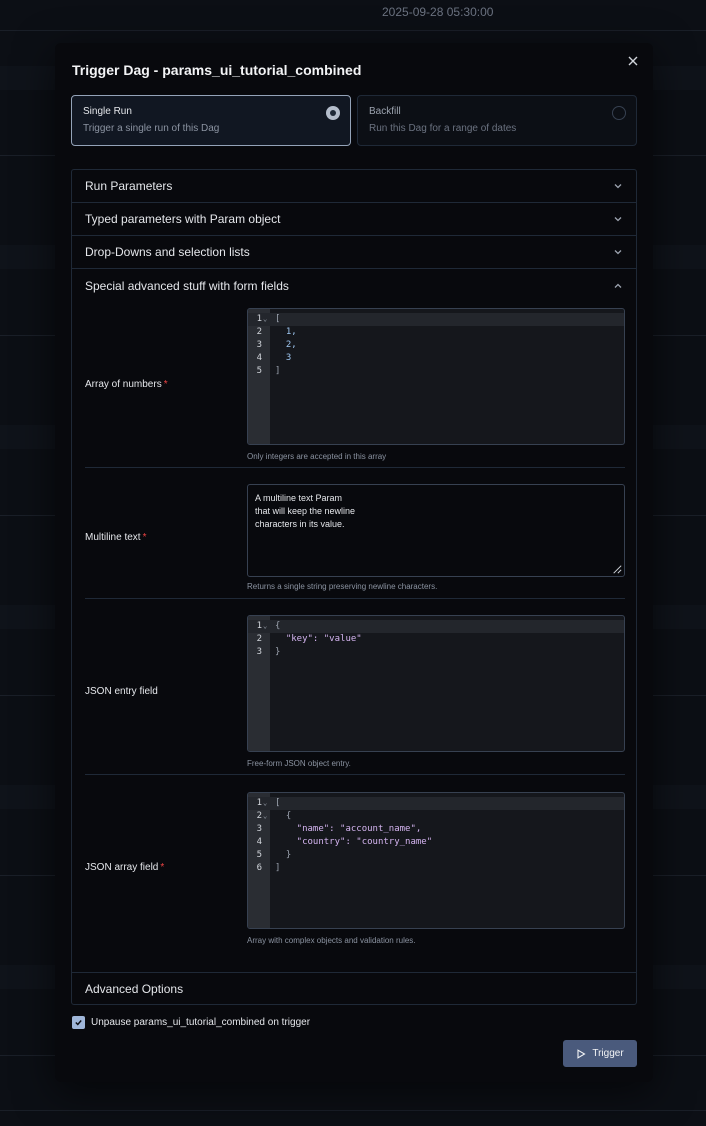 The image size is (706, 1126). Describe the element at coordinates (618, 285) in the screenshot. I see `chevron-up-icon` at that location.